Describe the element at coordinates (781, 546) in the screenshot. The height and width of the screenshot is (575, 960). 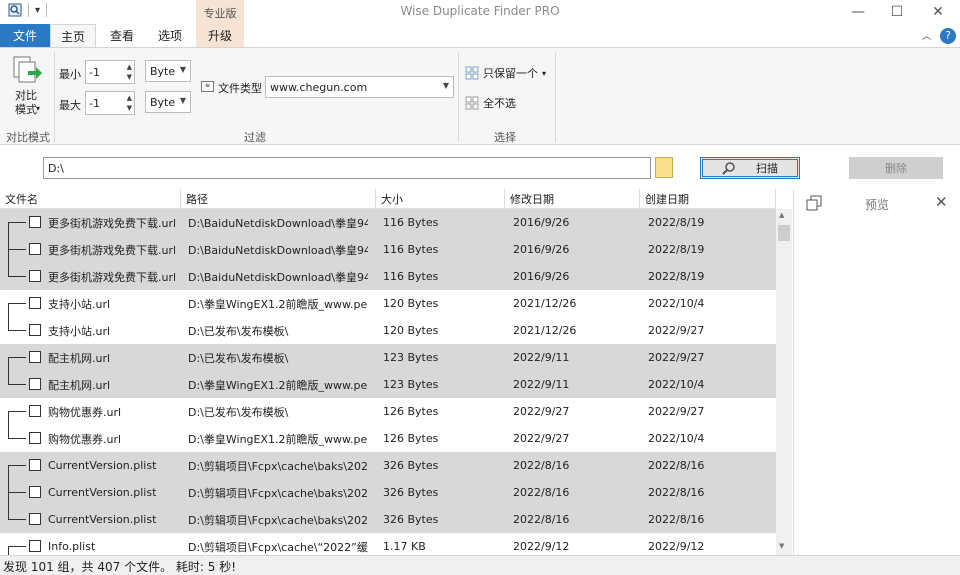
I see `scroll-down-icon: ▼` at that location.